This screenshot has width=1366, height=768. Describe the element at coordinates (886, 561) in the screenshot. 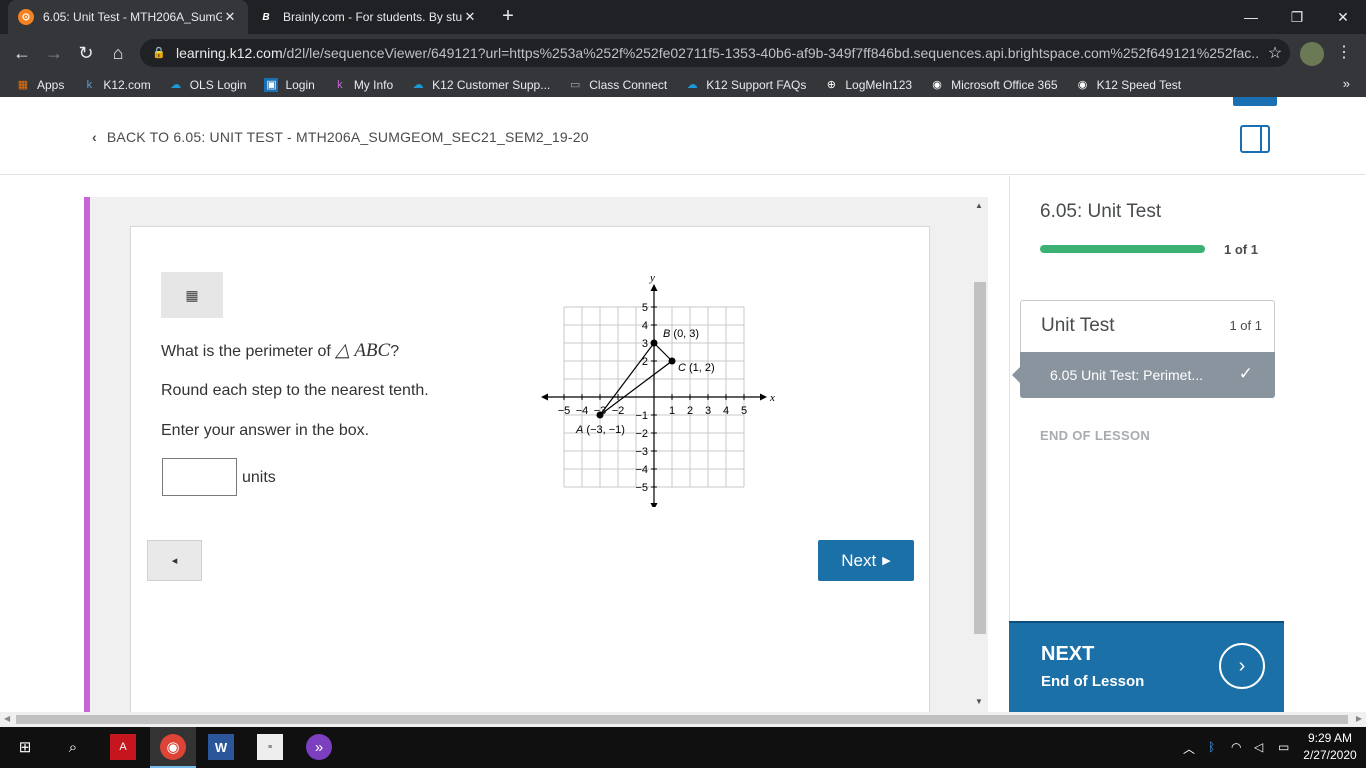

I see `play-arrow-icon: ▶` at that location.